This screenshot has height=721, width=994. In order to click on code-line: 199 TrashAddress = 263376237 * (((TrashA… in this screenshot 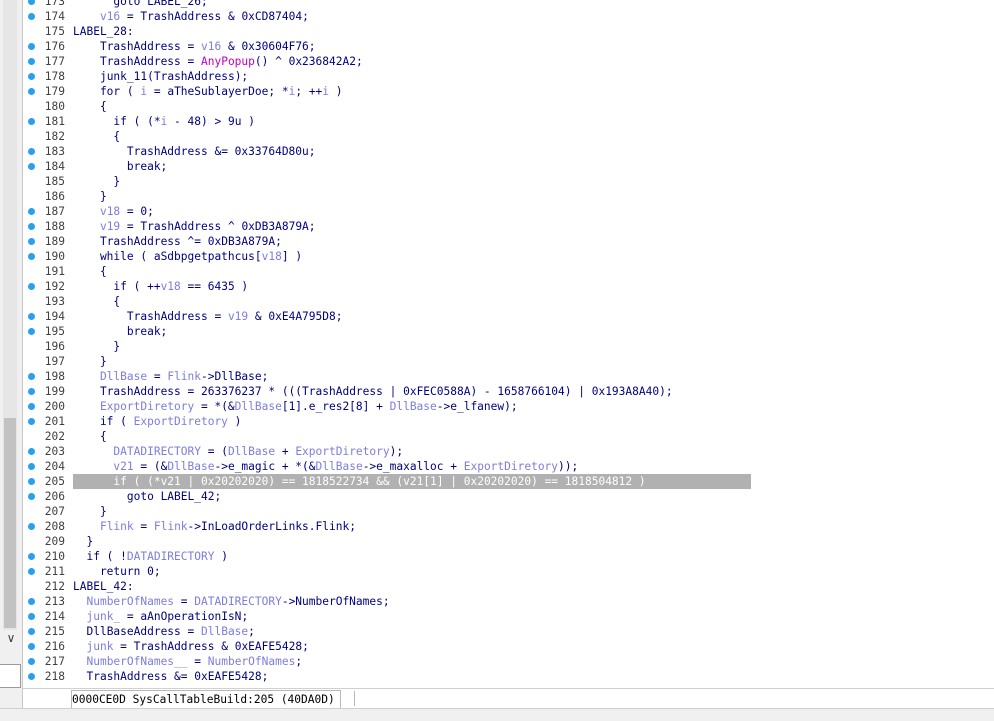, I will do `click(508, 391)`.